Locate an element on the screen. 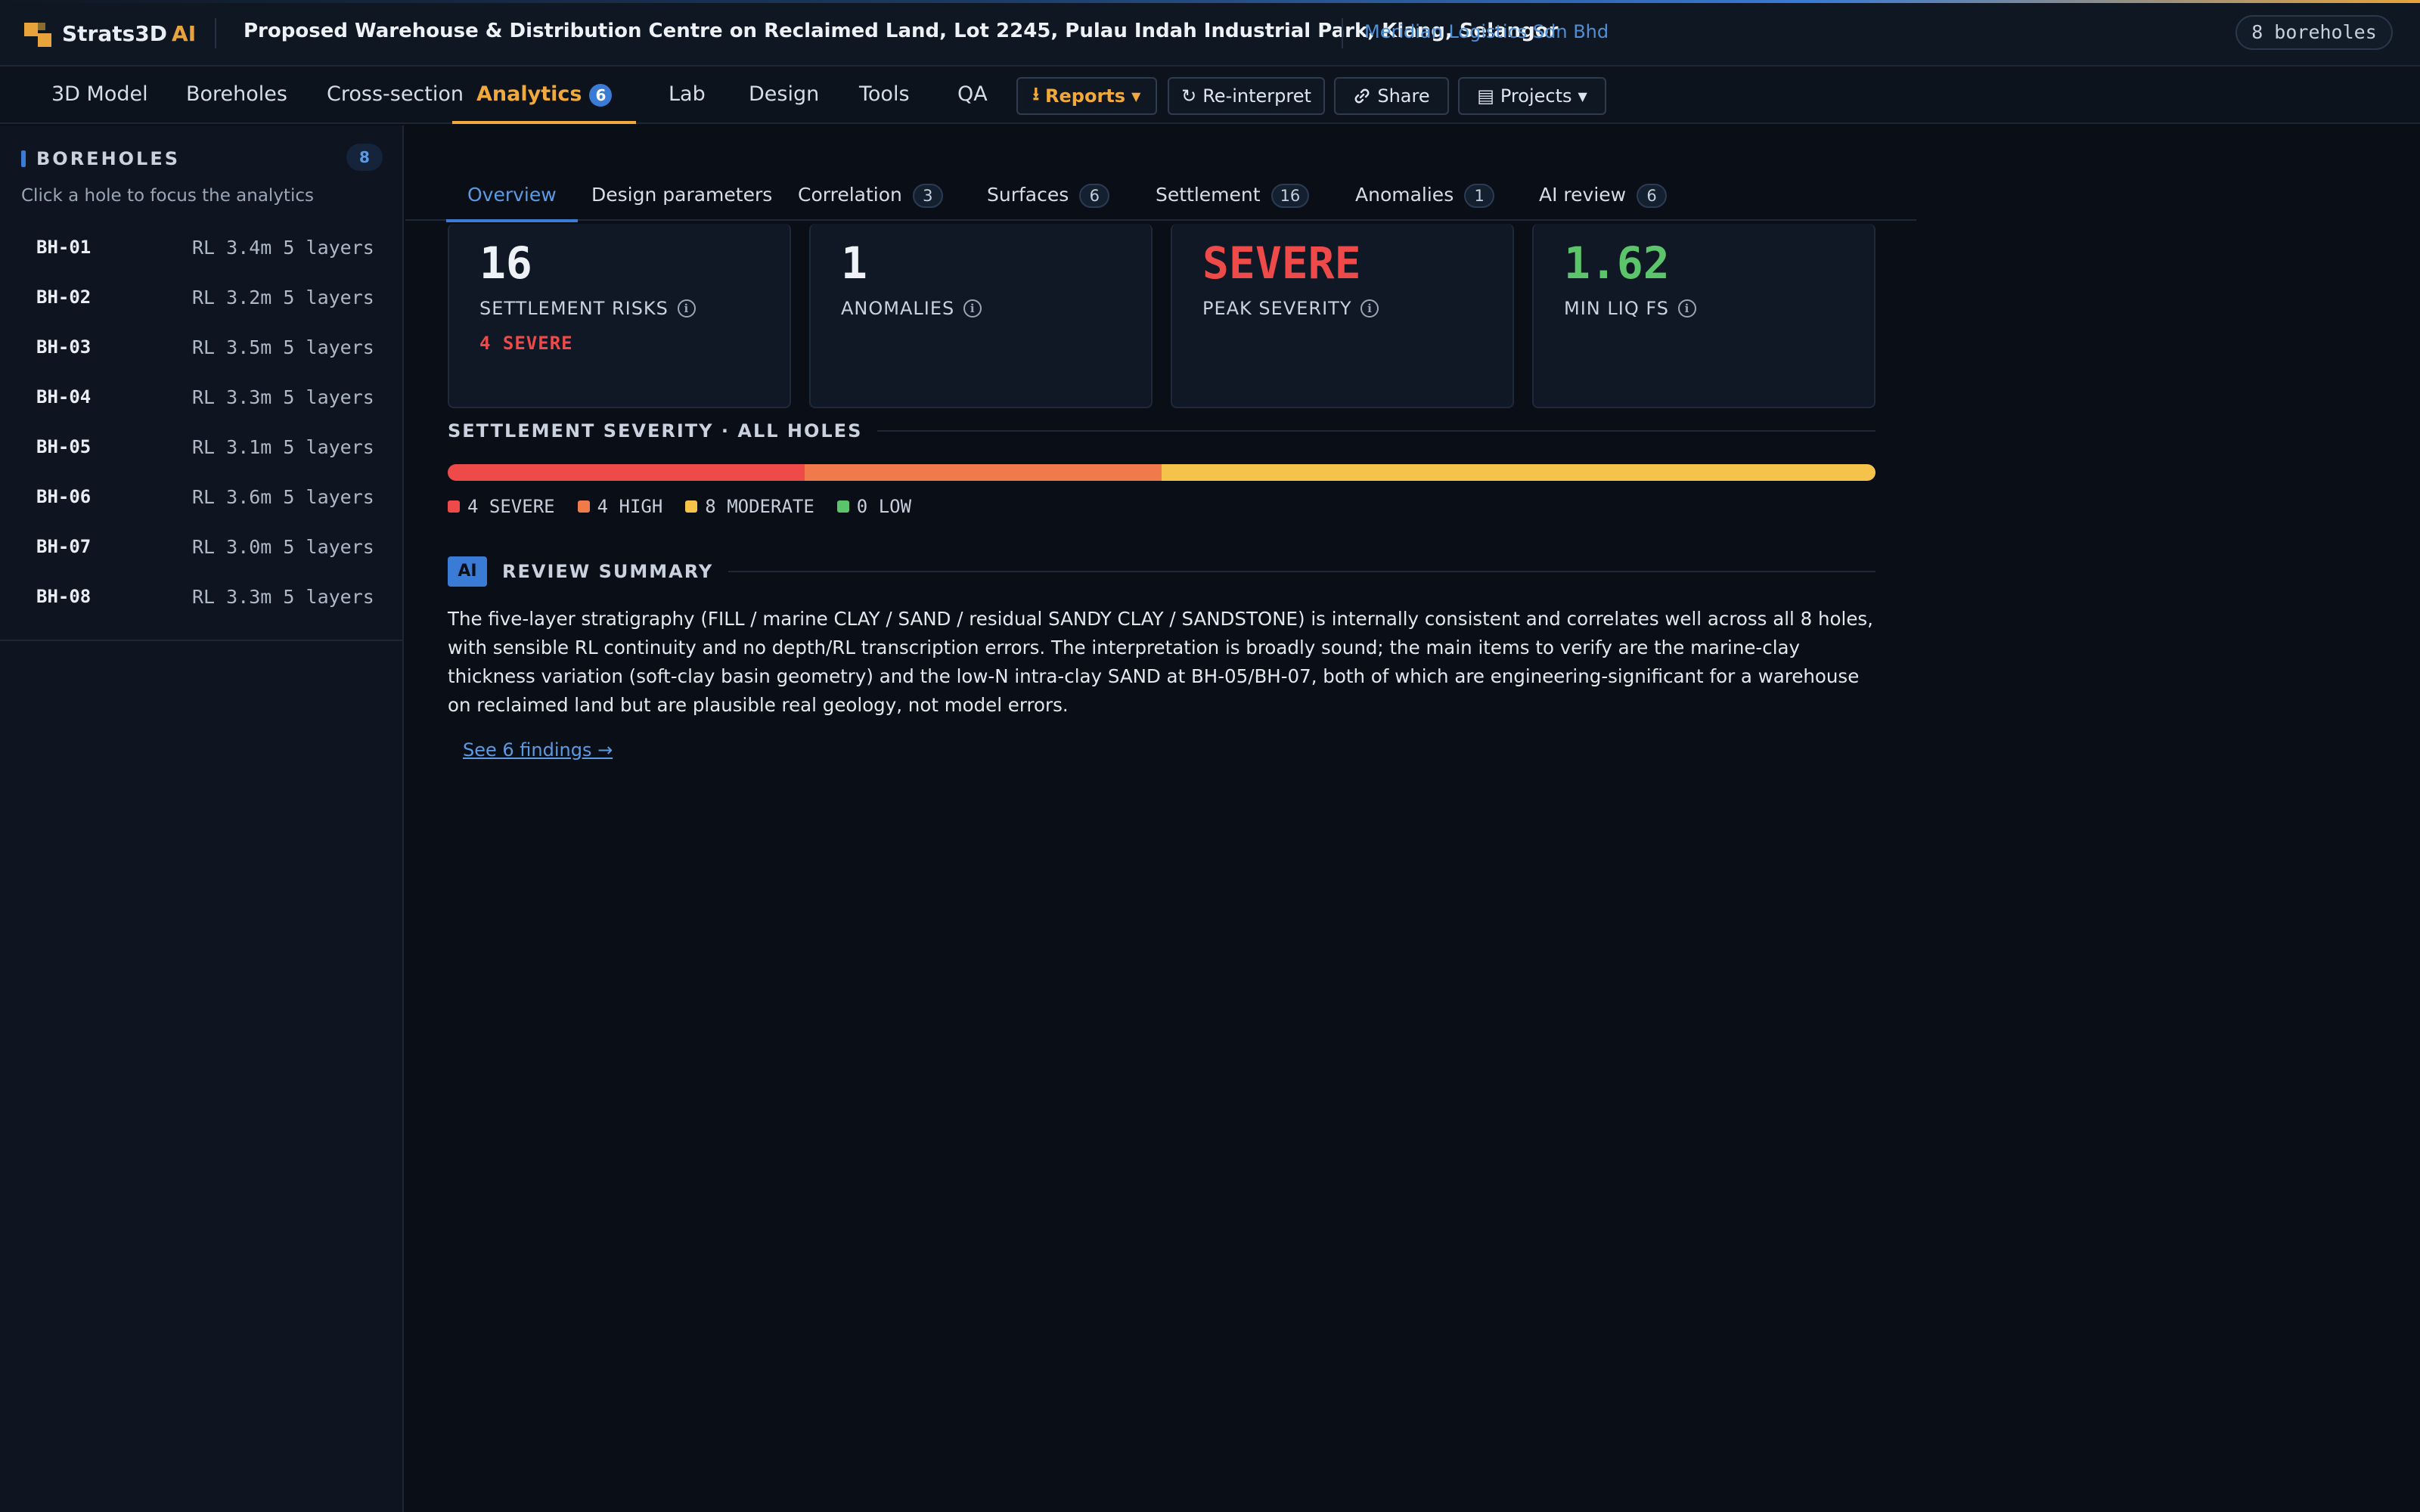  kpi-peak-severity: SEVERE PEAK SEVERITY i is located at coordinates (1342, 316).